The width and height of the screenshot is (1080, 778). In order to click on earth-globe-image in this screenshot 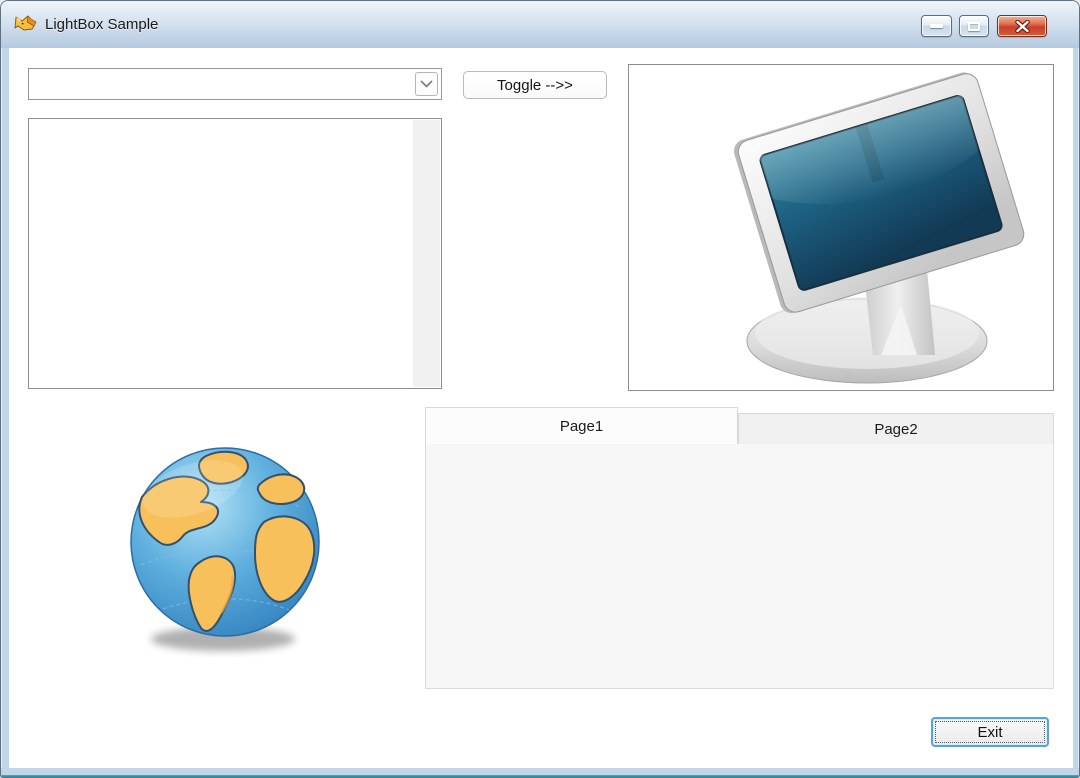, I will do `click(225, 549)`.